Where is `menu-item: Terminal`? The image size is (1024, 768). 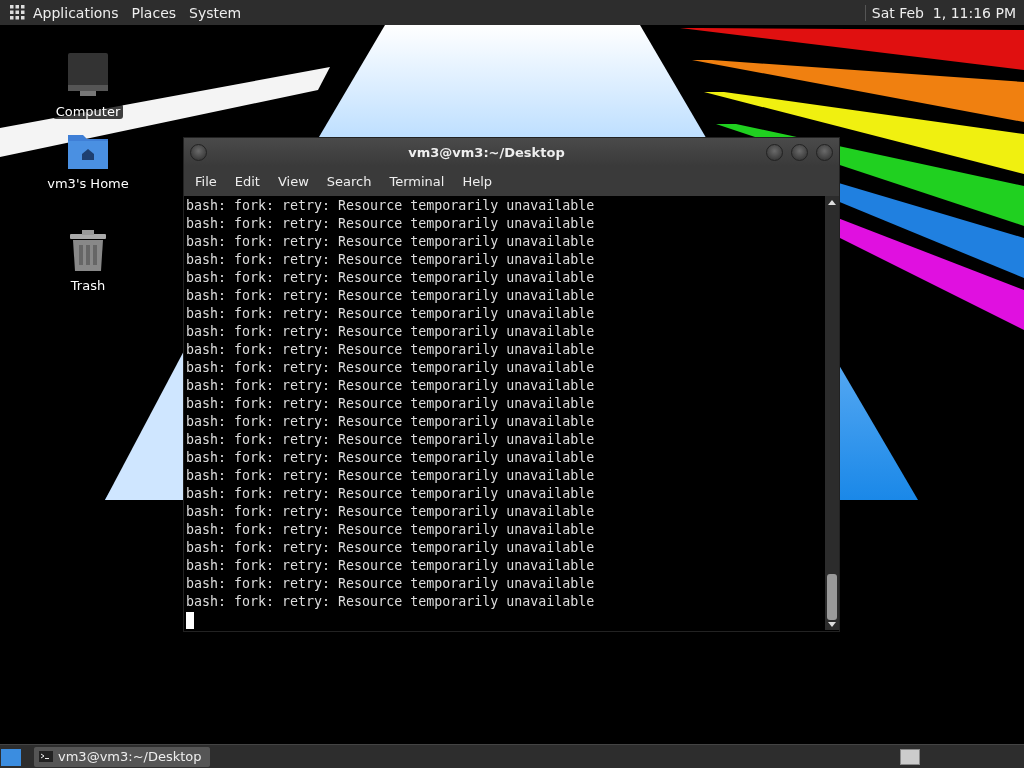
menu-item: Terminal is located at coordinates (417, 181).